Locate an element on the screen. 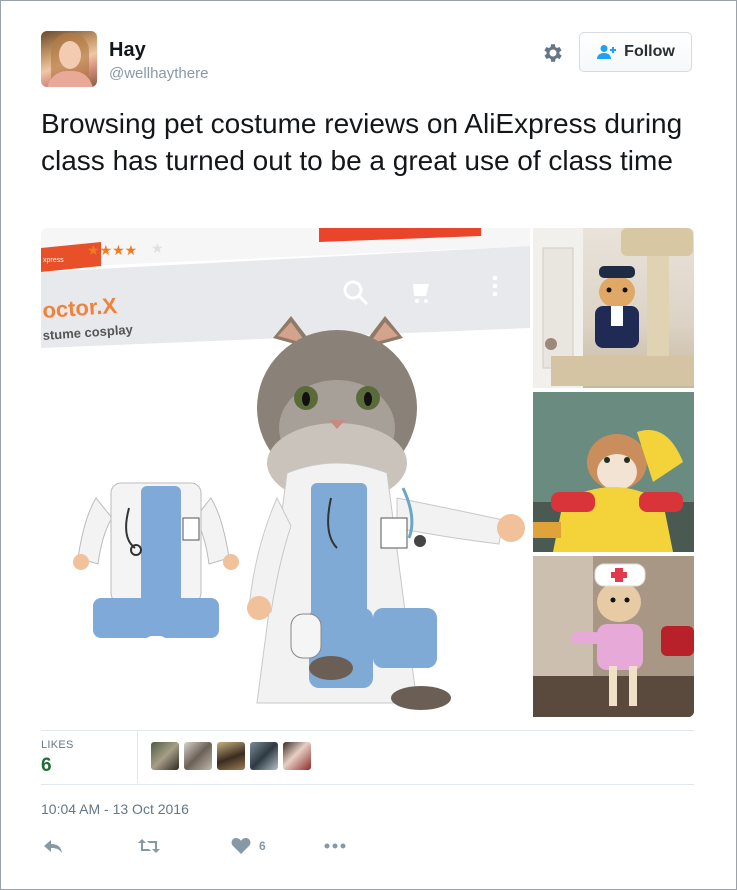 This screenshot has width=737, height=890. more-button is located at coordinates (335, 846).